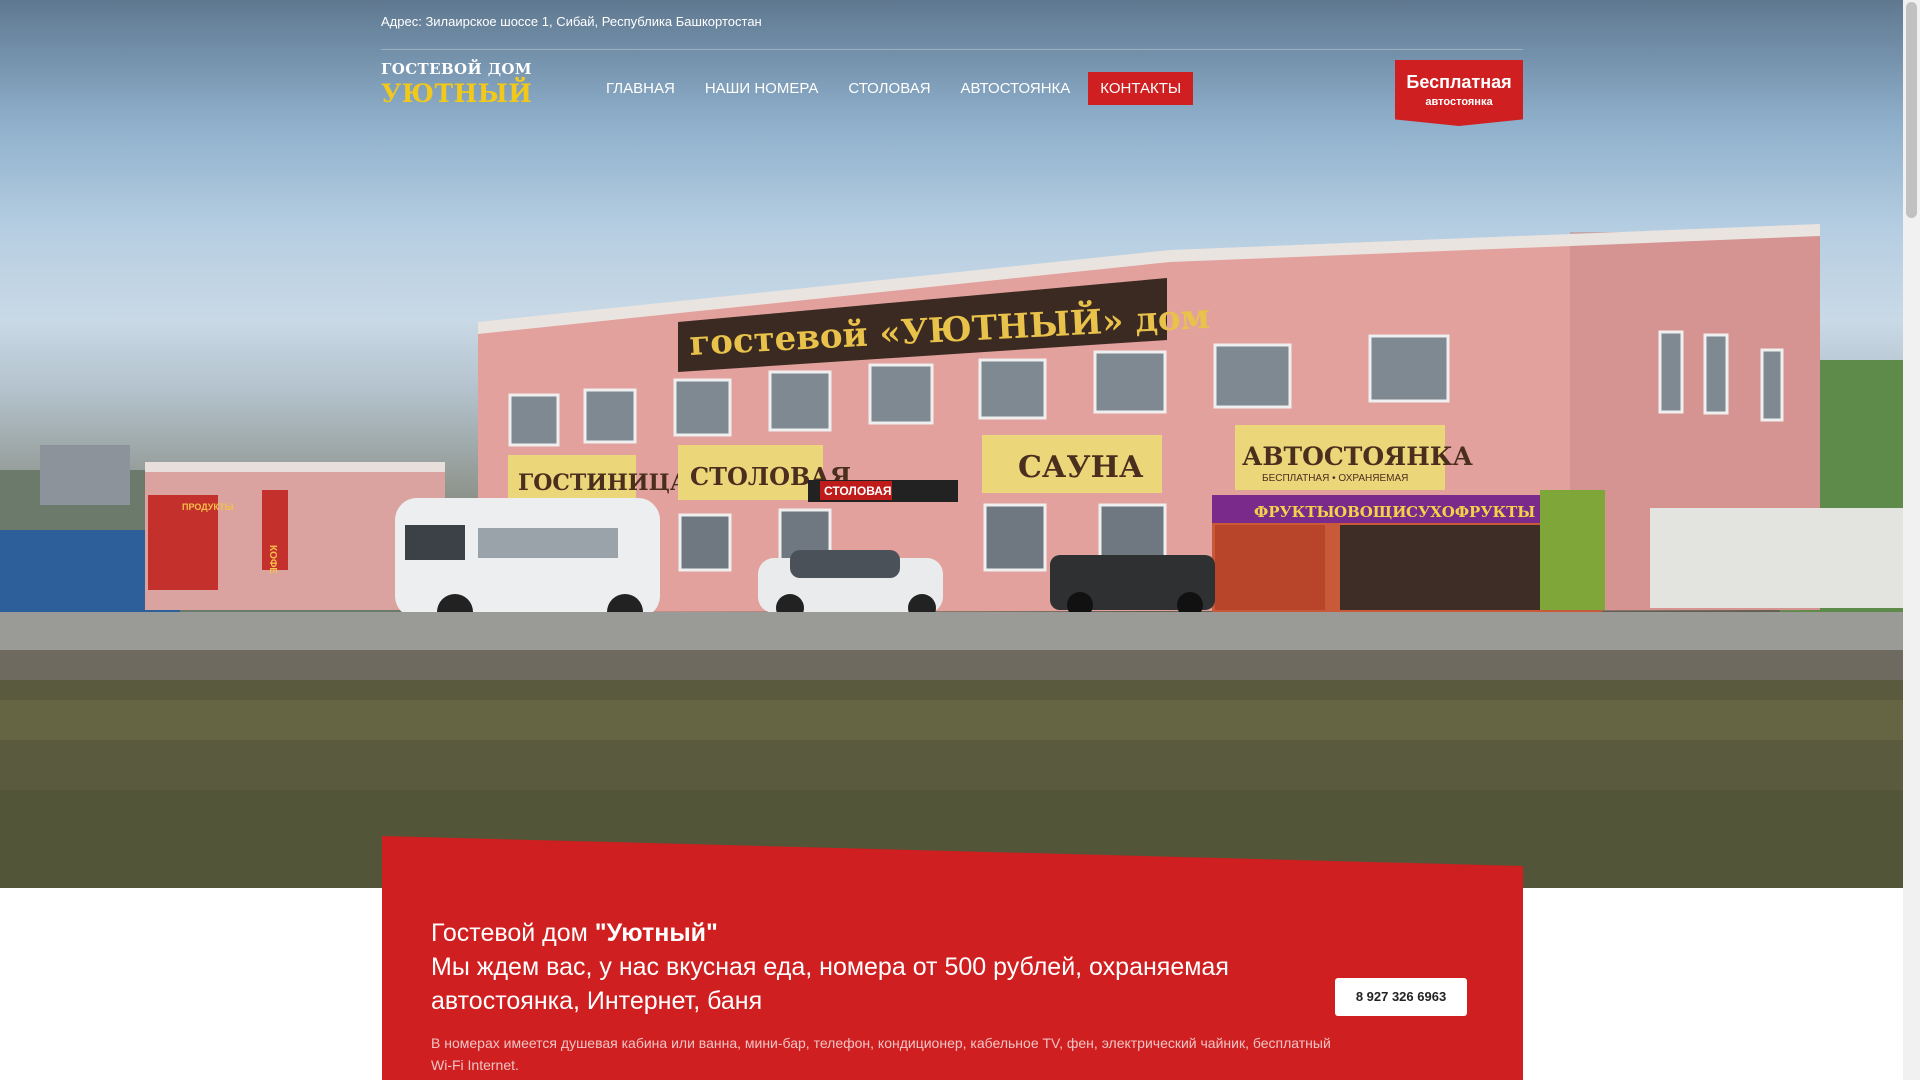  What do you see at coordinates (1459, 102) in the screenshot?
I see `badge-subtitle: автостоянка` at bounding box center [1459, 102].